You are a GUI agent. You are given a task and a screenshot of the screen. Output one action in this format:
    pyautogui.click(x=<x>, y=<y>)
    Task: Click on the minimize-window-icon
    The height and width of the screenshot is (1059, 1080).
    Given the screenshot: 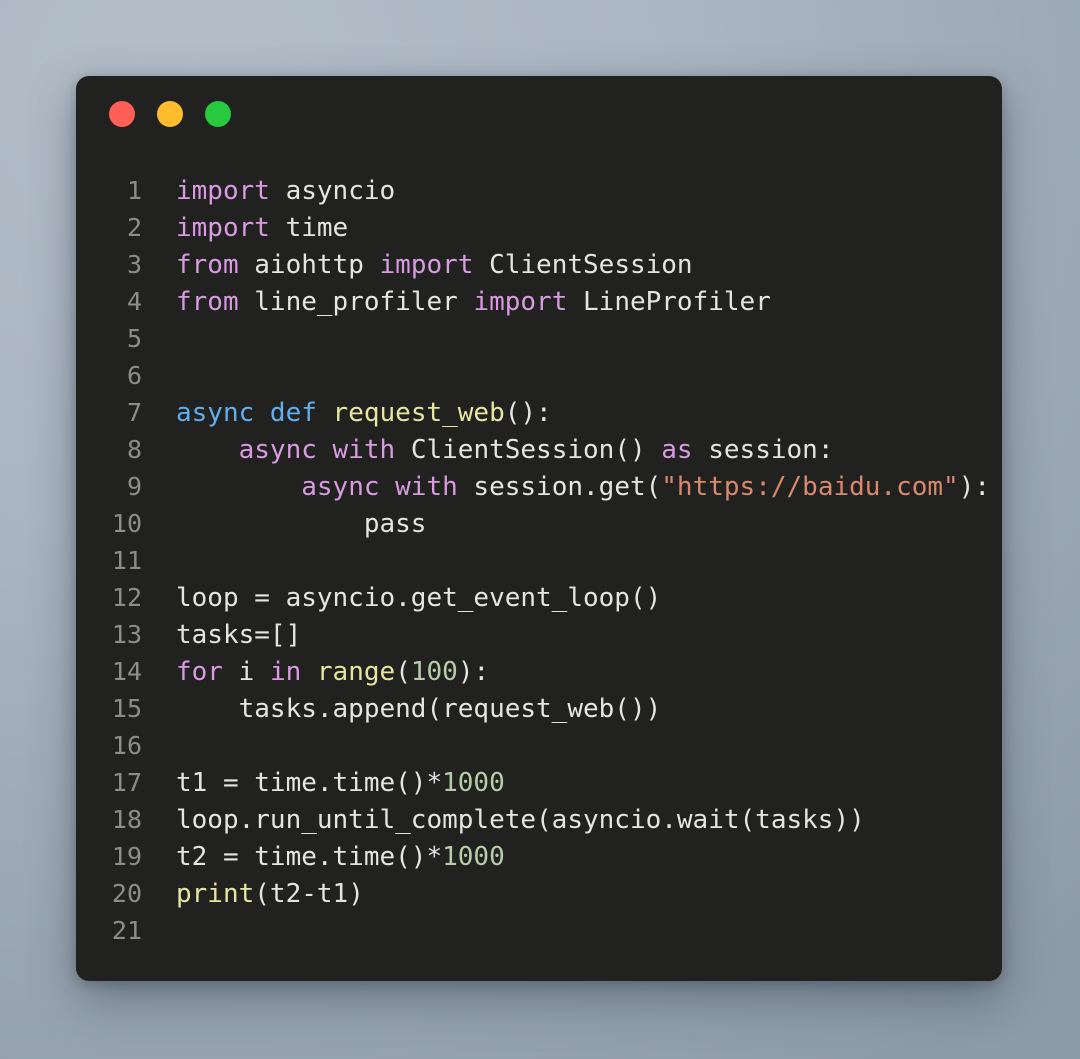 What is the action you would take?
    pyautogui.click(x=170, y=114)
    